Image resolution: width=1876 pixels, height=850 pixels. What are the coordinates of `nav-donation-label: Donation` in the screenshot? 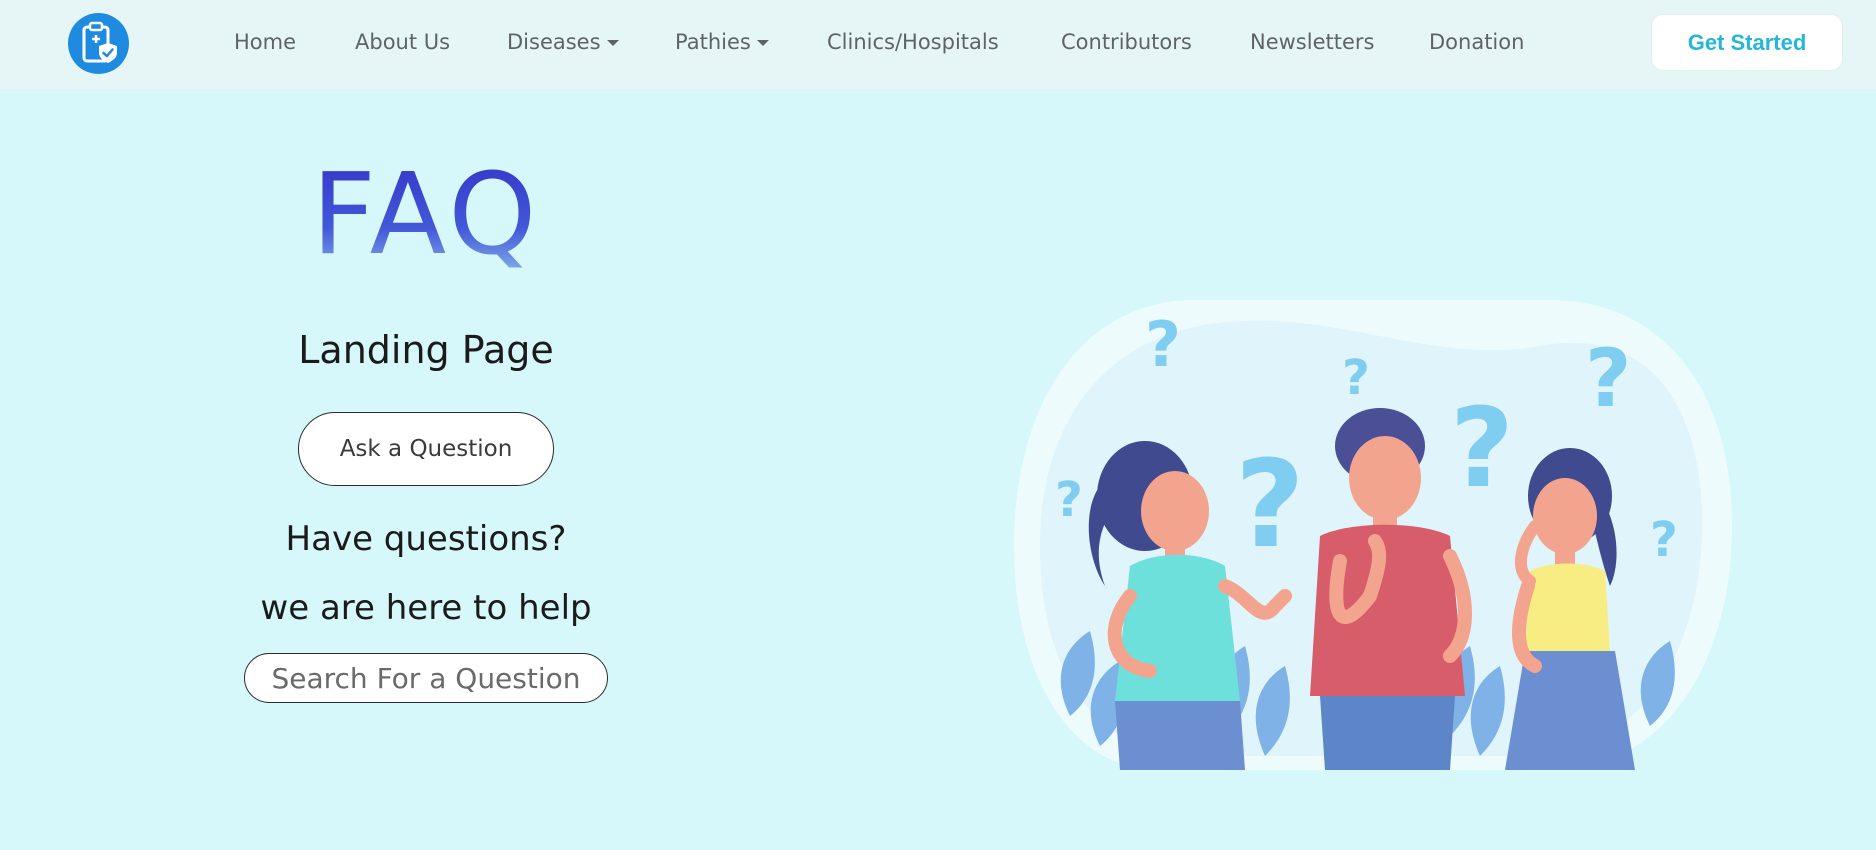 It's located at (1477, 42).